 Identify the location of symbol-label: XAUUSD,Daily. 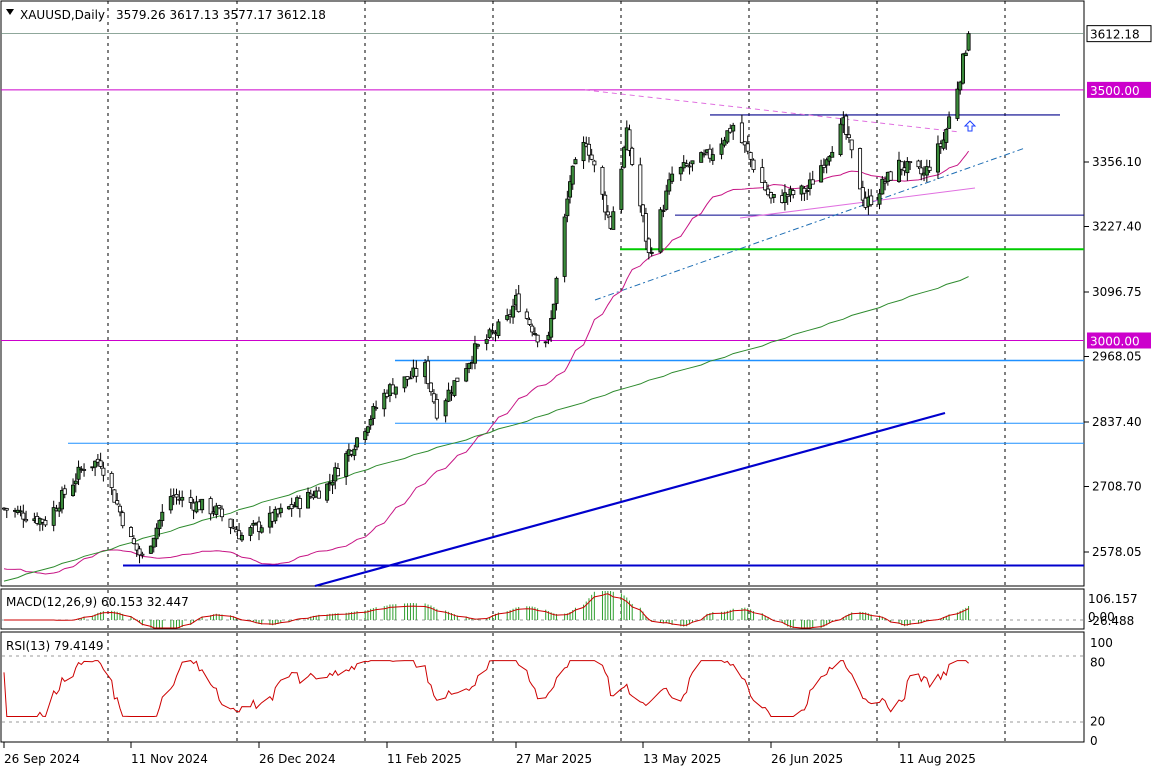
(62, 15).